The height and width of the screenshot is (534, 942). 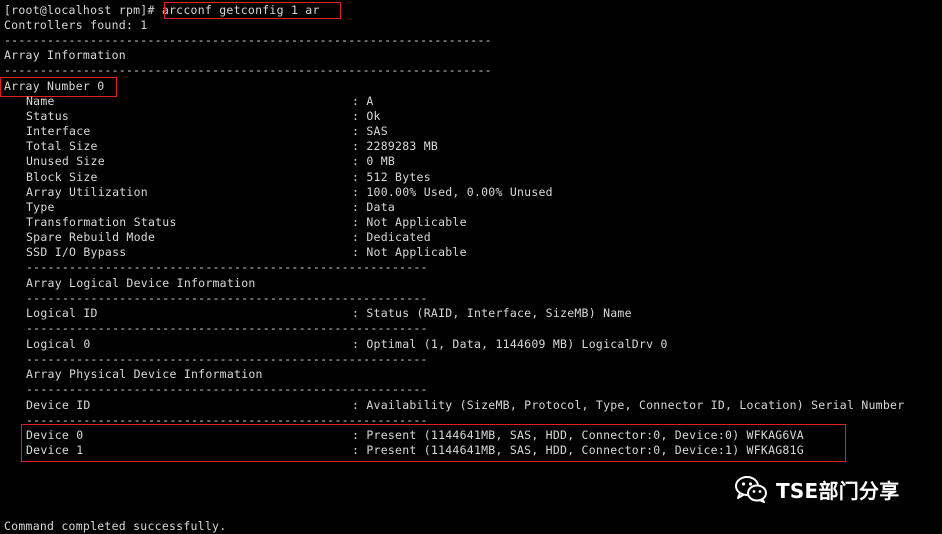 I want to click on prop-label-interface: Interface, so click(x=58, y=131).